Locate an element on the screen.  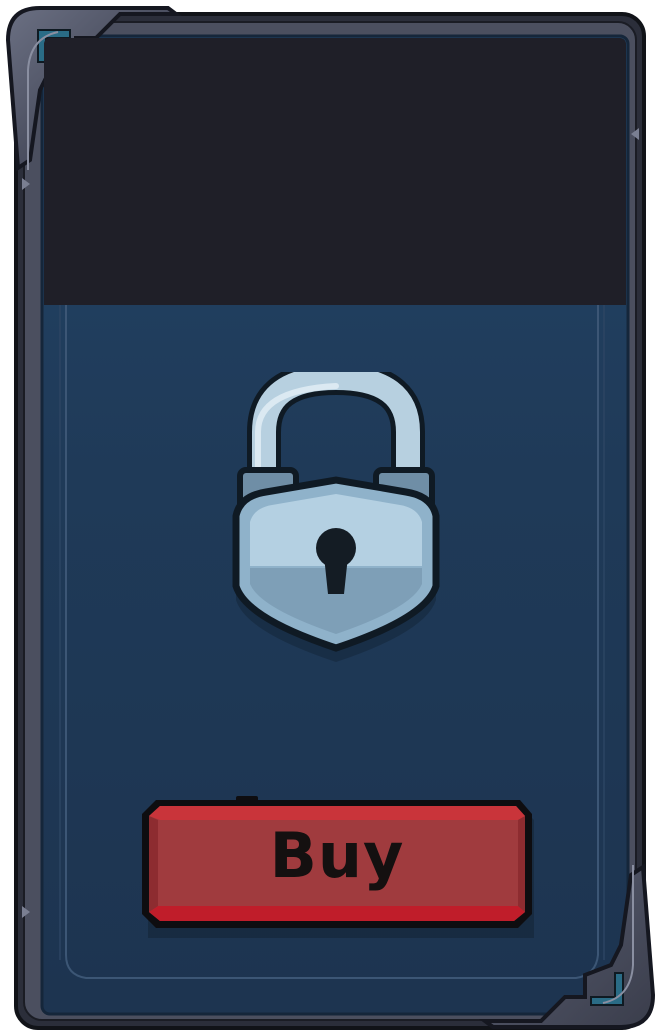
buy-button-label: Buy is located at coordinates (337, 855).